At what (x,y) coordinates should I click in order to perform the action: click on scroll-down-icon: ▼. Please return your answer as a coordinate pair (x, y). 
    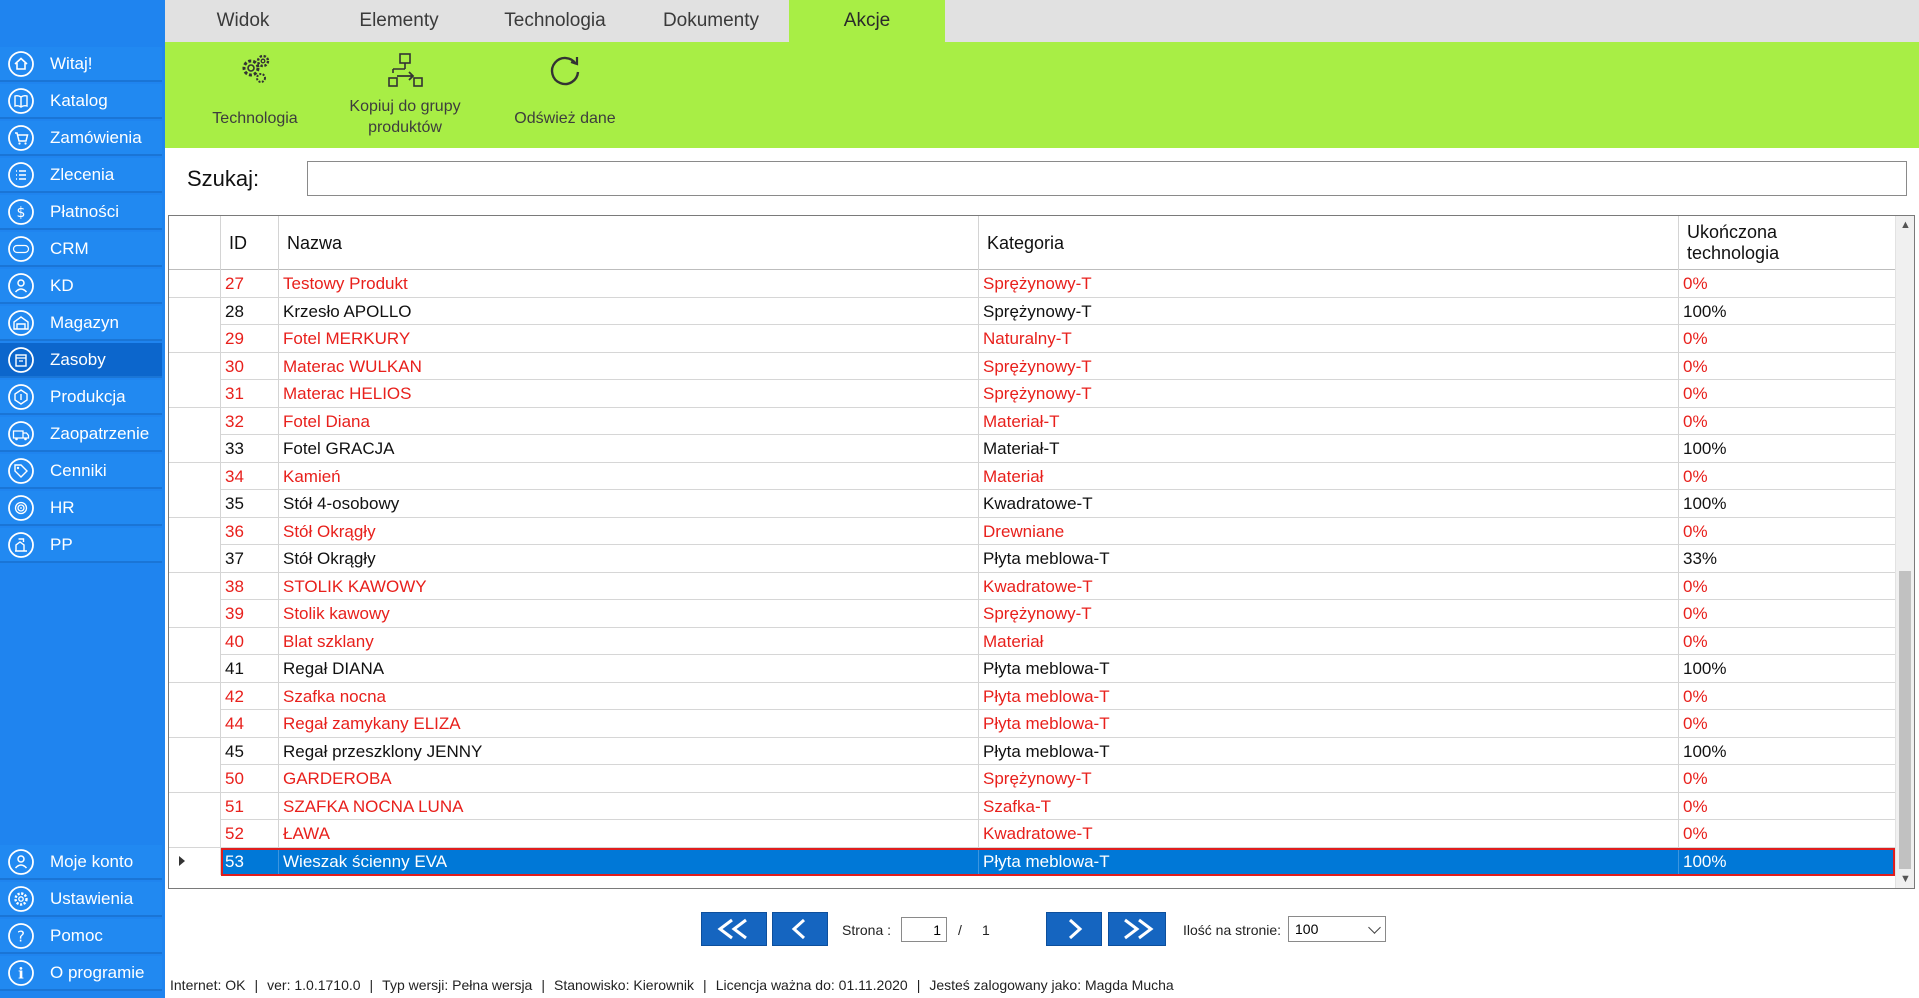
    Looking at the image, I should click on (1905, 879).